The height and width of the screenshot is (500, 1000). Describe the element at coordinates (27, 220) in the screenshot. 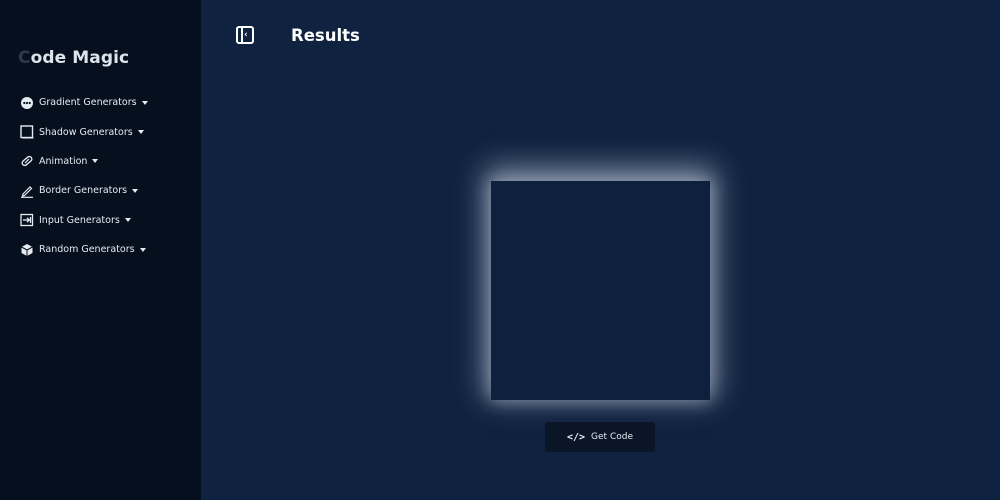

I see `input-arrow-icon` at that location.